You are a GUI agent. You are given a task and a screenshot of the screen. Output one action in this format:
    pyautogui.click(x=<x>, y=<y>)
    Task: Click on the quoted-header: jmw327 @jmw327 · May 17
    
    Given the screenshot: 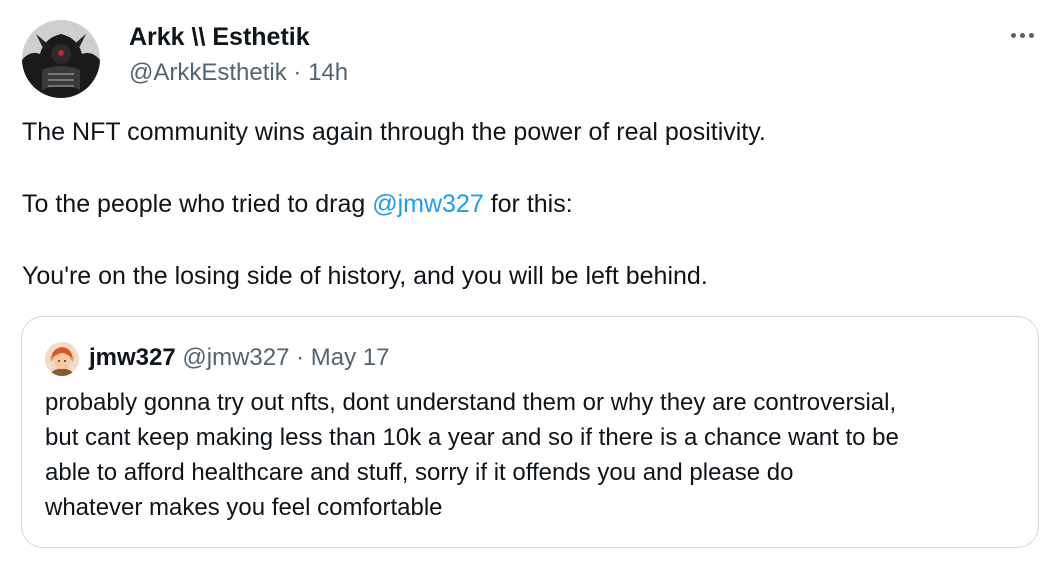 What is the action you would take?
    pyautogui.click(x=239, y=358)
    